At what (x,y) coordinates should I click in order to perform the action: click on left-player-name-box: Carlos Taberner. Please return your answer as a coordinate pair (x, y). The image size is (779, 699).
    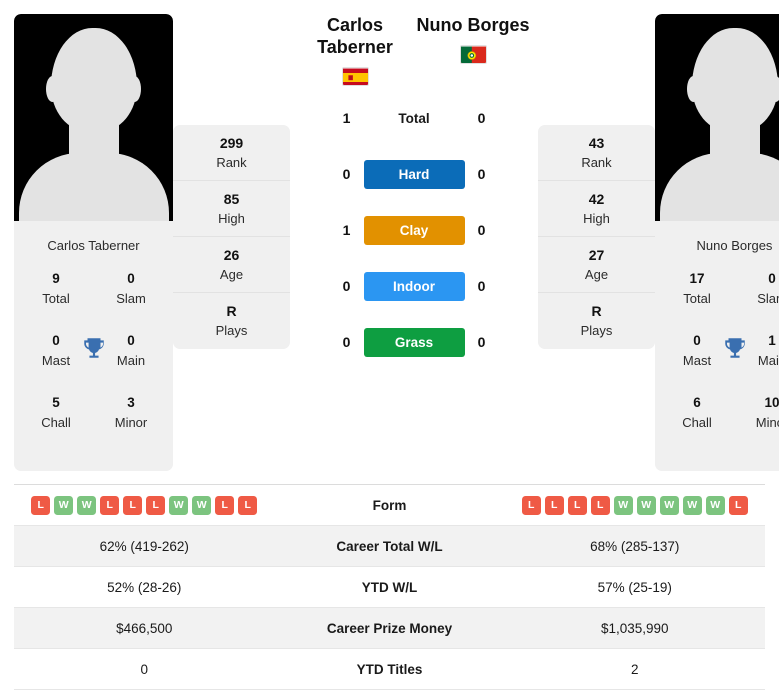
    Looking at the image, I should click on (355, 50).